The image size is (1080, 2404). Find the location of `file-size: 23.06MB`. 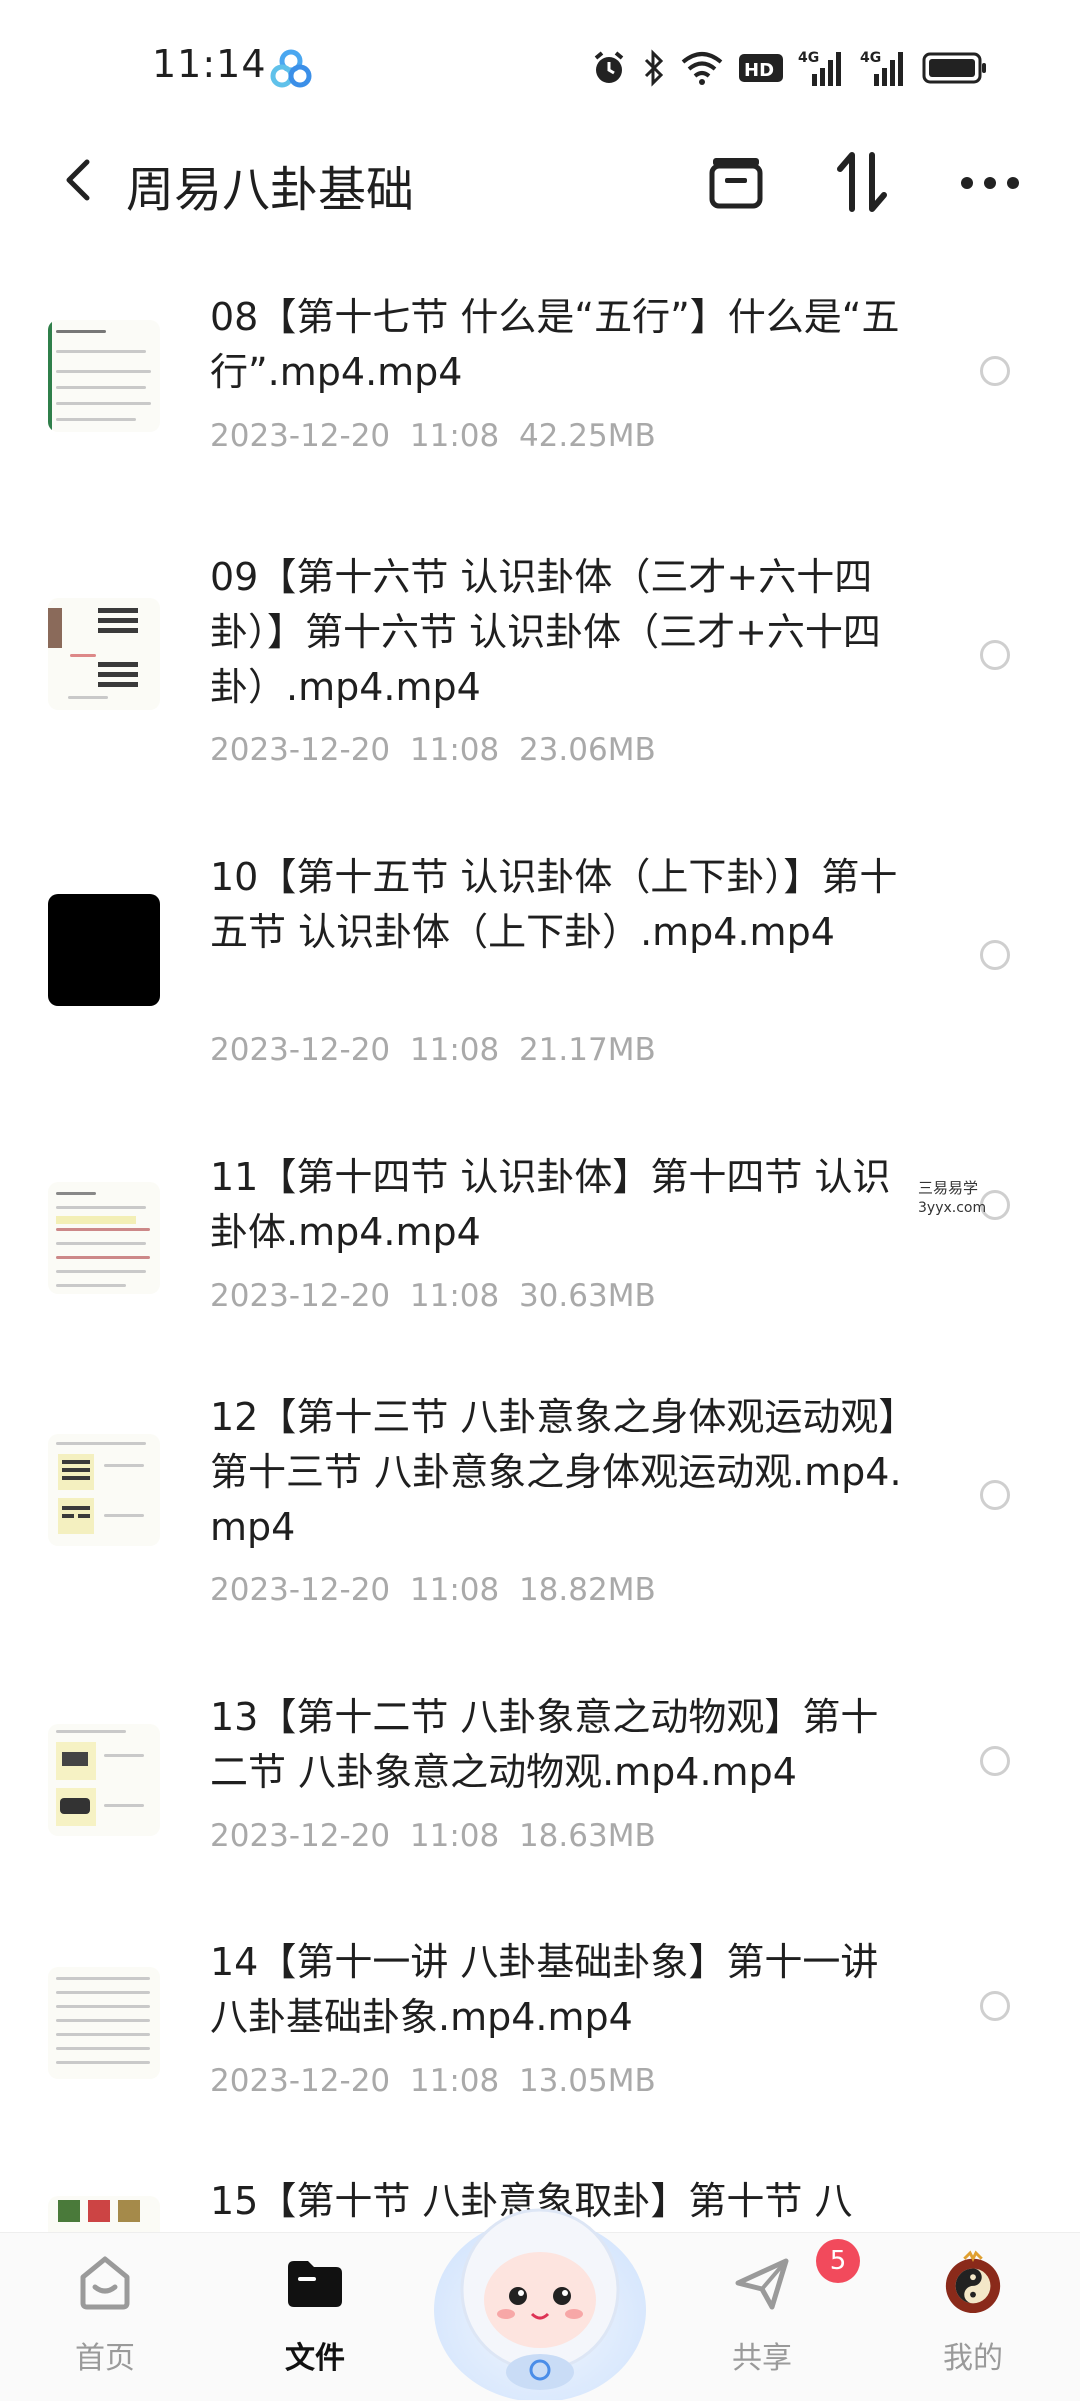

file-size: 23.06MB is located at coordinates (587, 750).